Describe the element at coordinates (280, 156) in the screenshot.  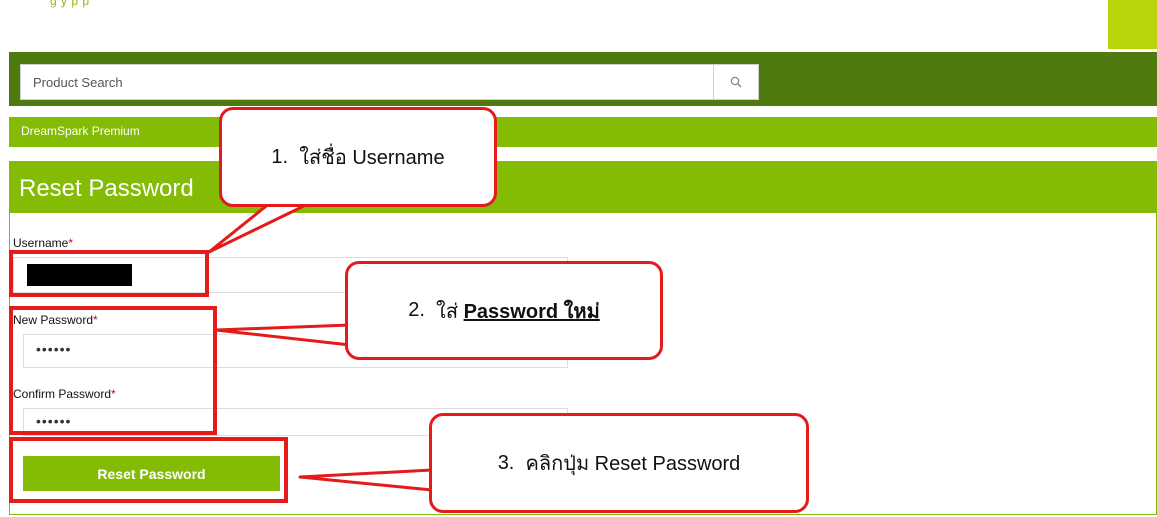
I see `callout-1-number: 1.` at that location.